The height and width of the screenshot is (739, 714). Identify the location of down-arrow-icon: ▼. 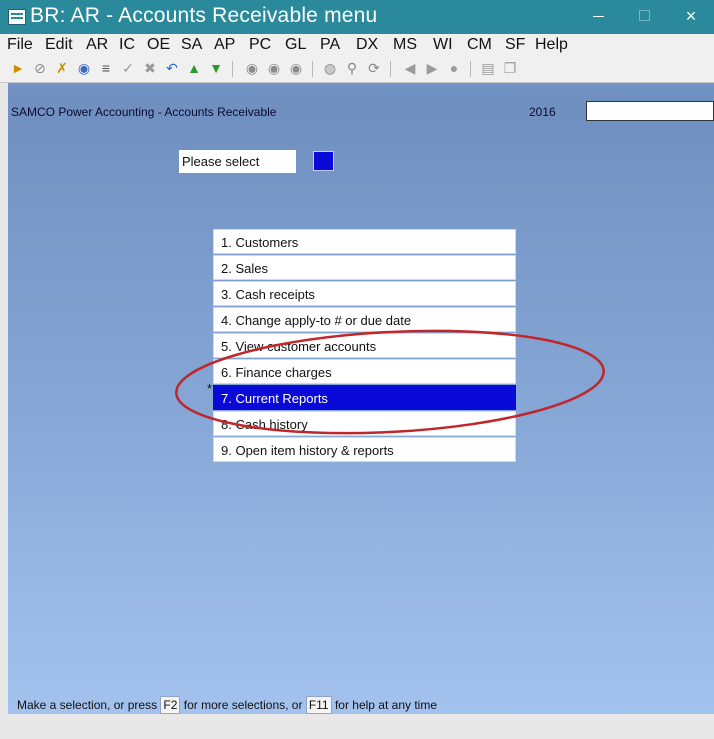
(216, 68).